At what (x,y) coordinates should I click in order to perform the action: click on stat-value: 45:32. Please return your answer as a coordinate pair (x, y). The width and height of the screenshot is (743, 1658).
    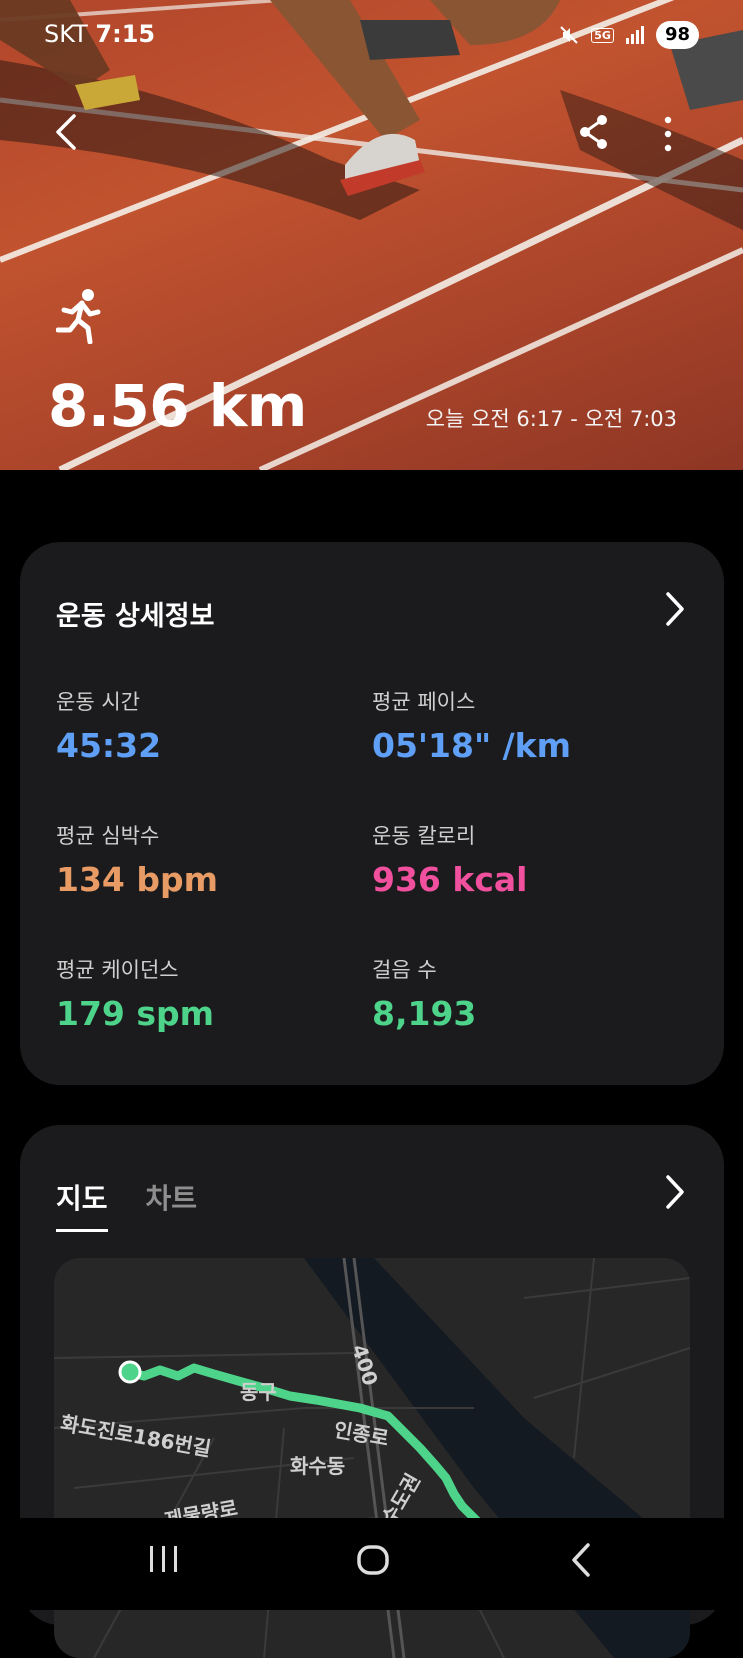
    Looking at the image, I should click on (109, 745).